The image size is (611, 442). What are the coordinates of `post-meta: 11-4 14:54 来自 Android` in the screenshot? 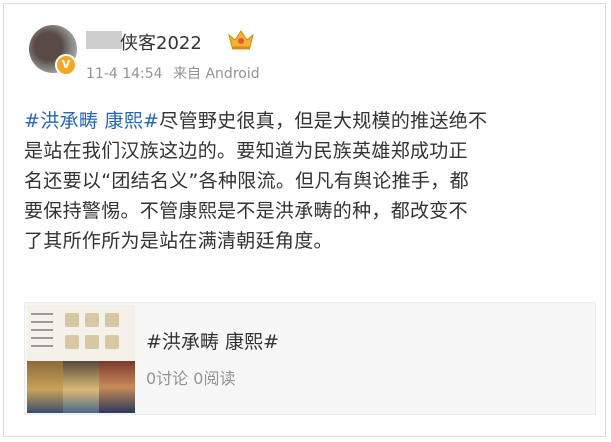 It's located at (176, 73).